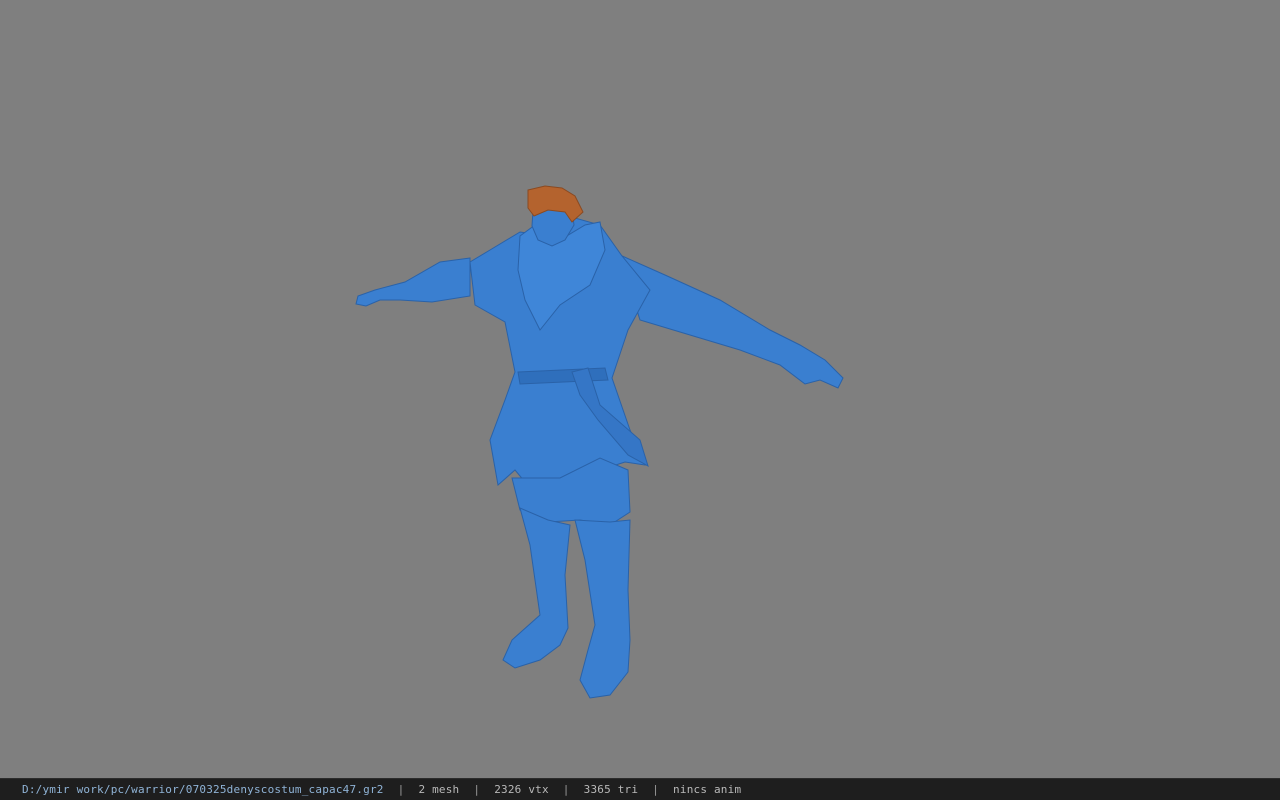 The height and width of the screenshot is (800, 1280). Describe the element at coordinates (413, 282) in the screenshot. I see `model-left-arm` at that location.